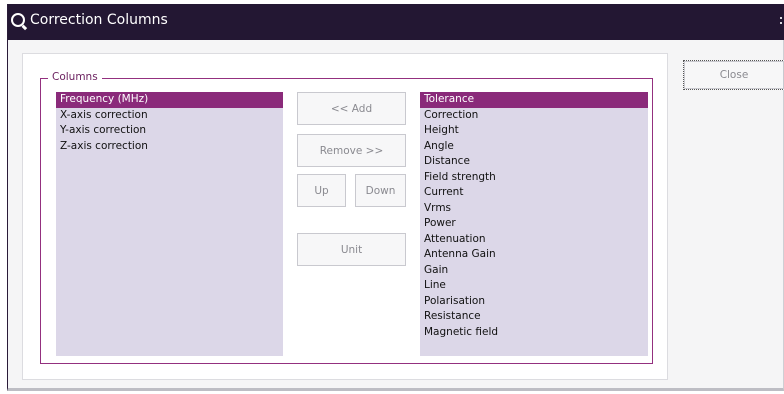 This screenshot has height=394, width=784. Describe the element at coordinates (534, 209) in the screenshot. I see `list-item: Vrms` at that location.